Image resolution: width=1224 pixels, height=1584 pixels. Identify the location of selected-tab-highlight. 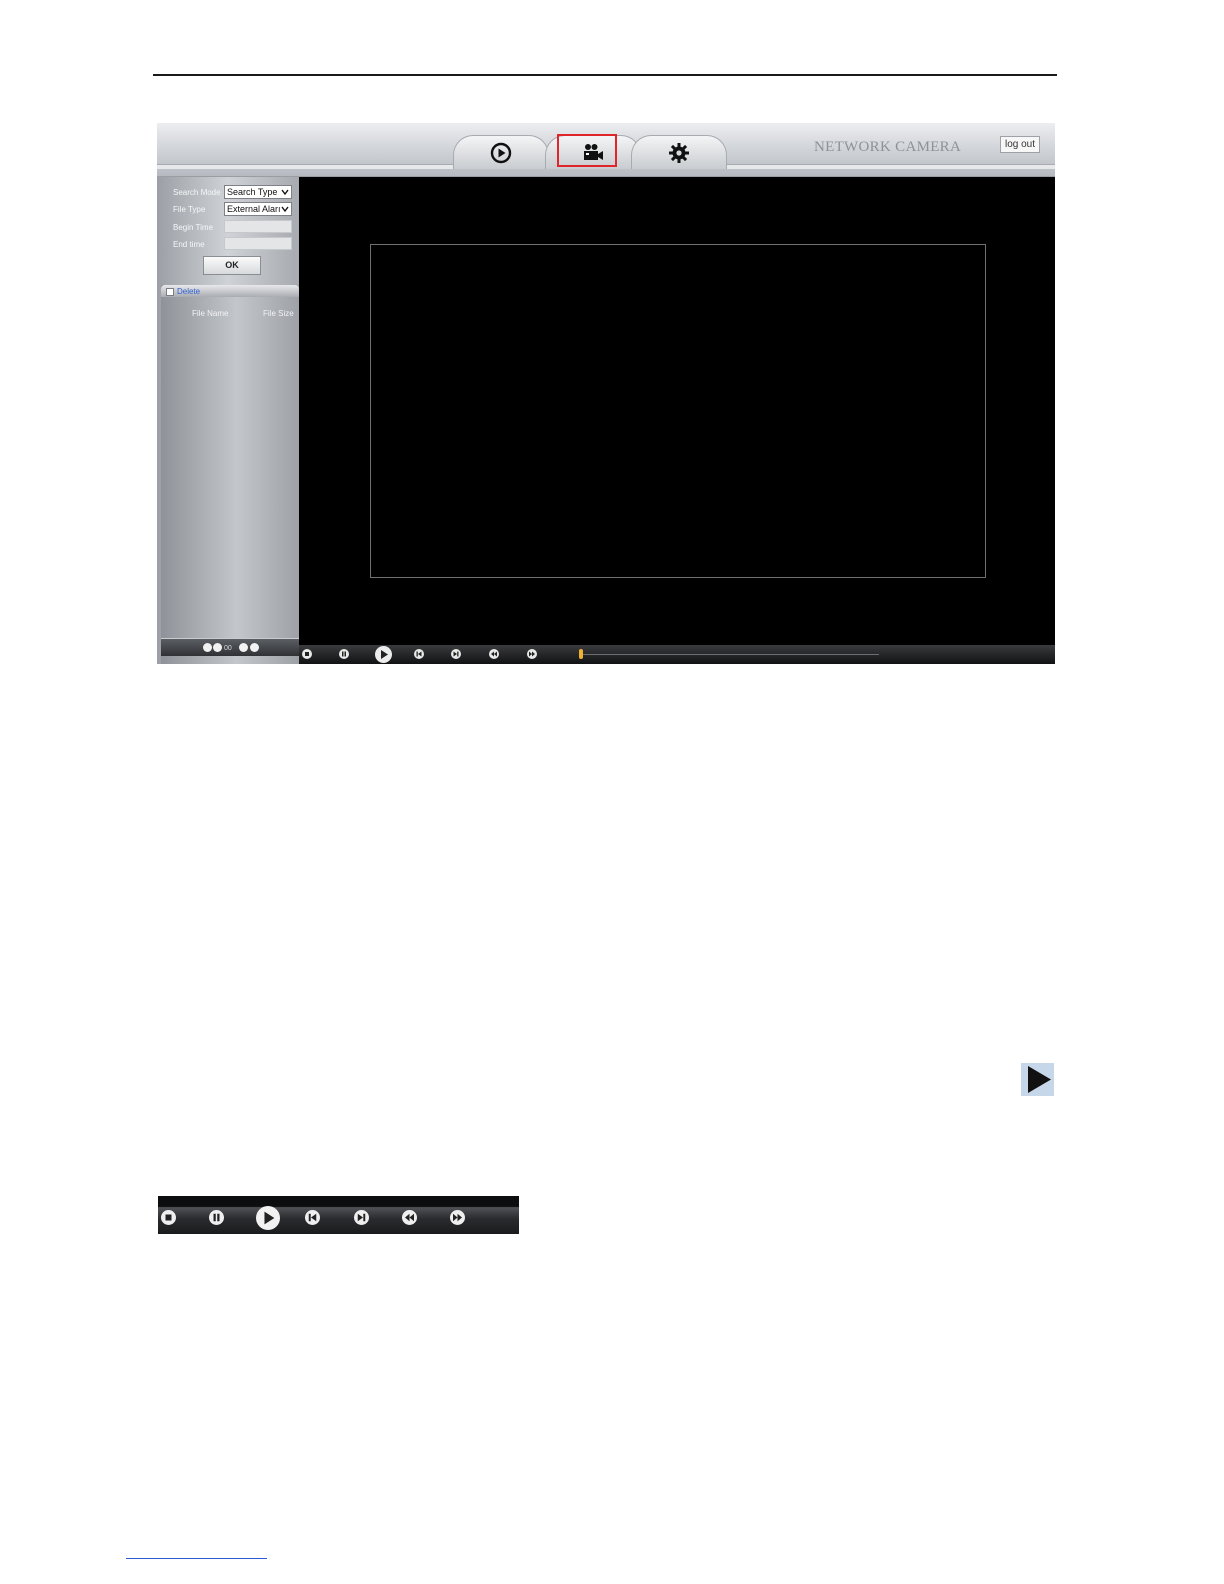
(587, 150).